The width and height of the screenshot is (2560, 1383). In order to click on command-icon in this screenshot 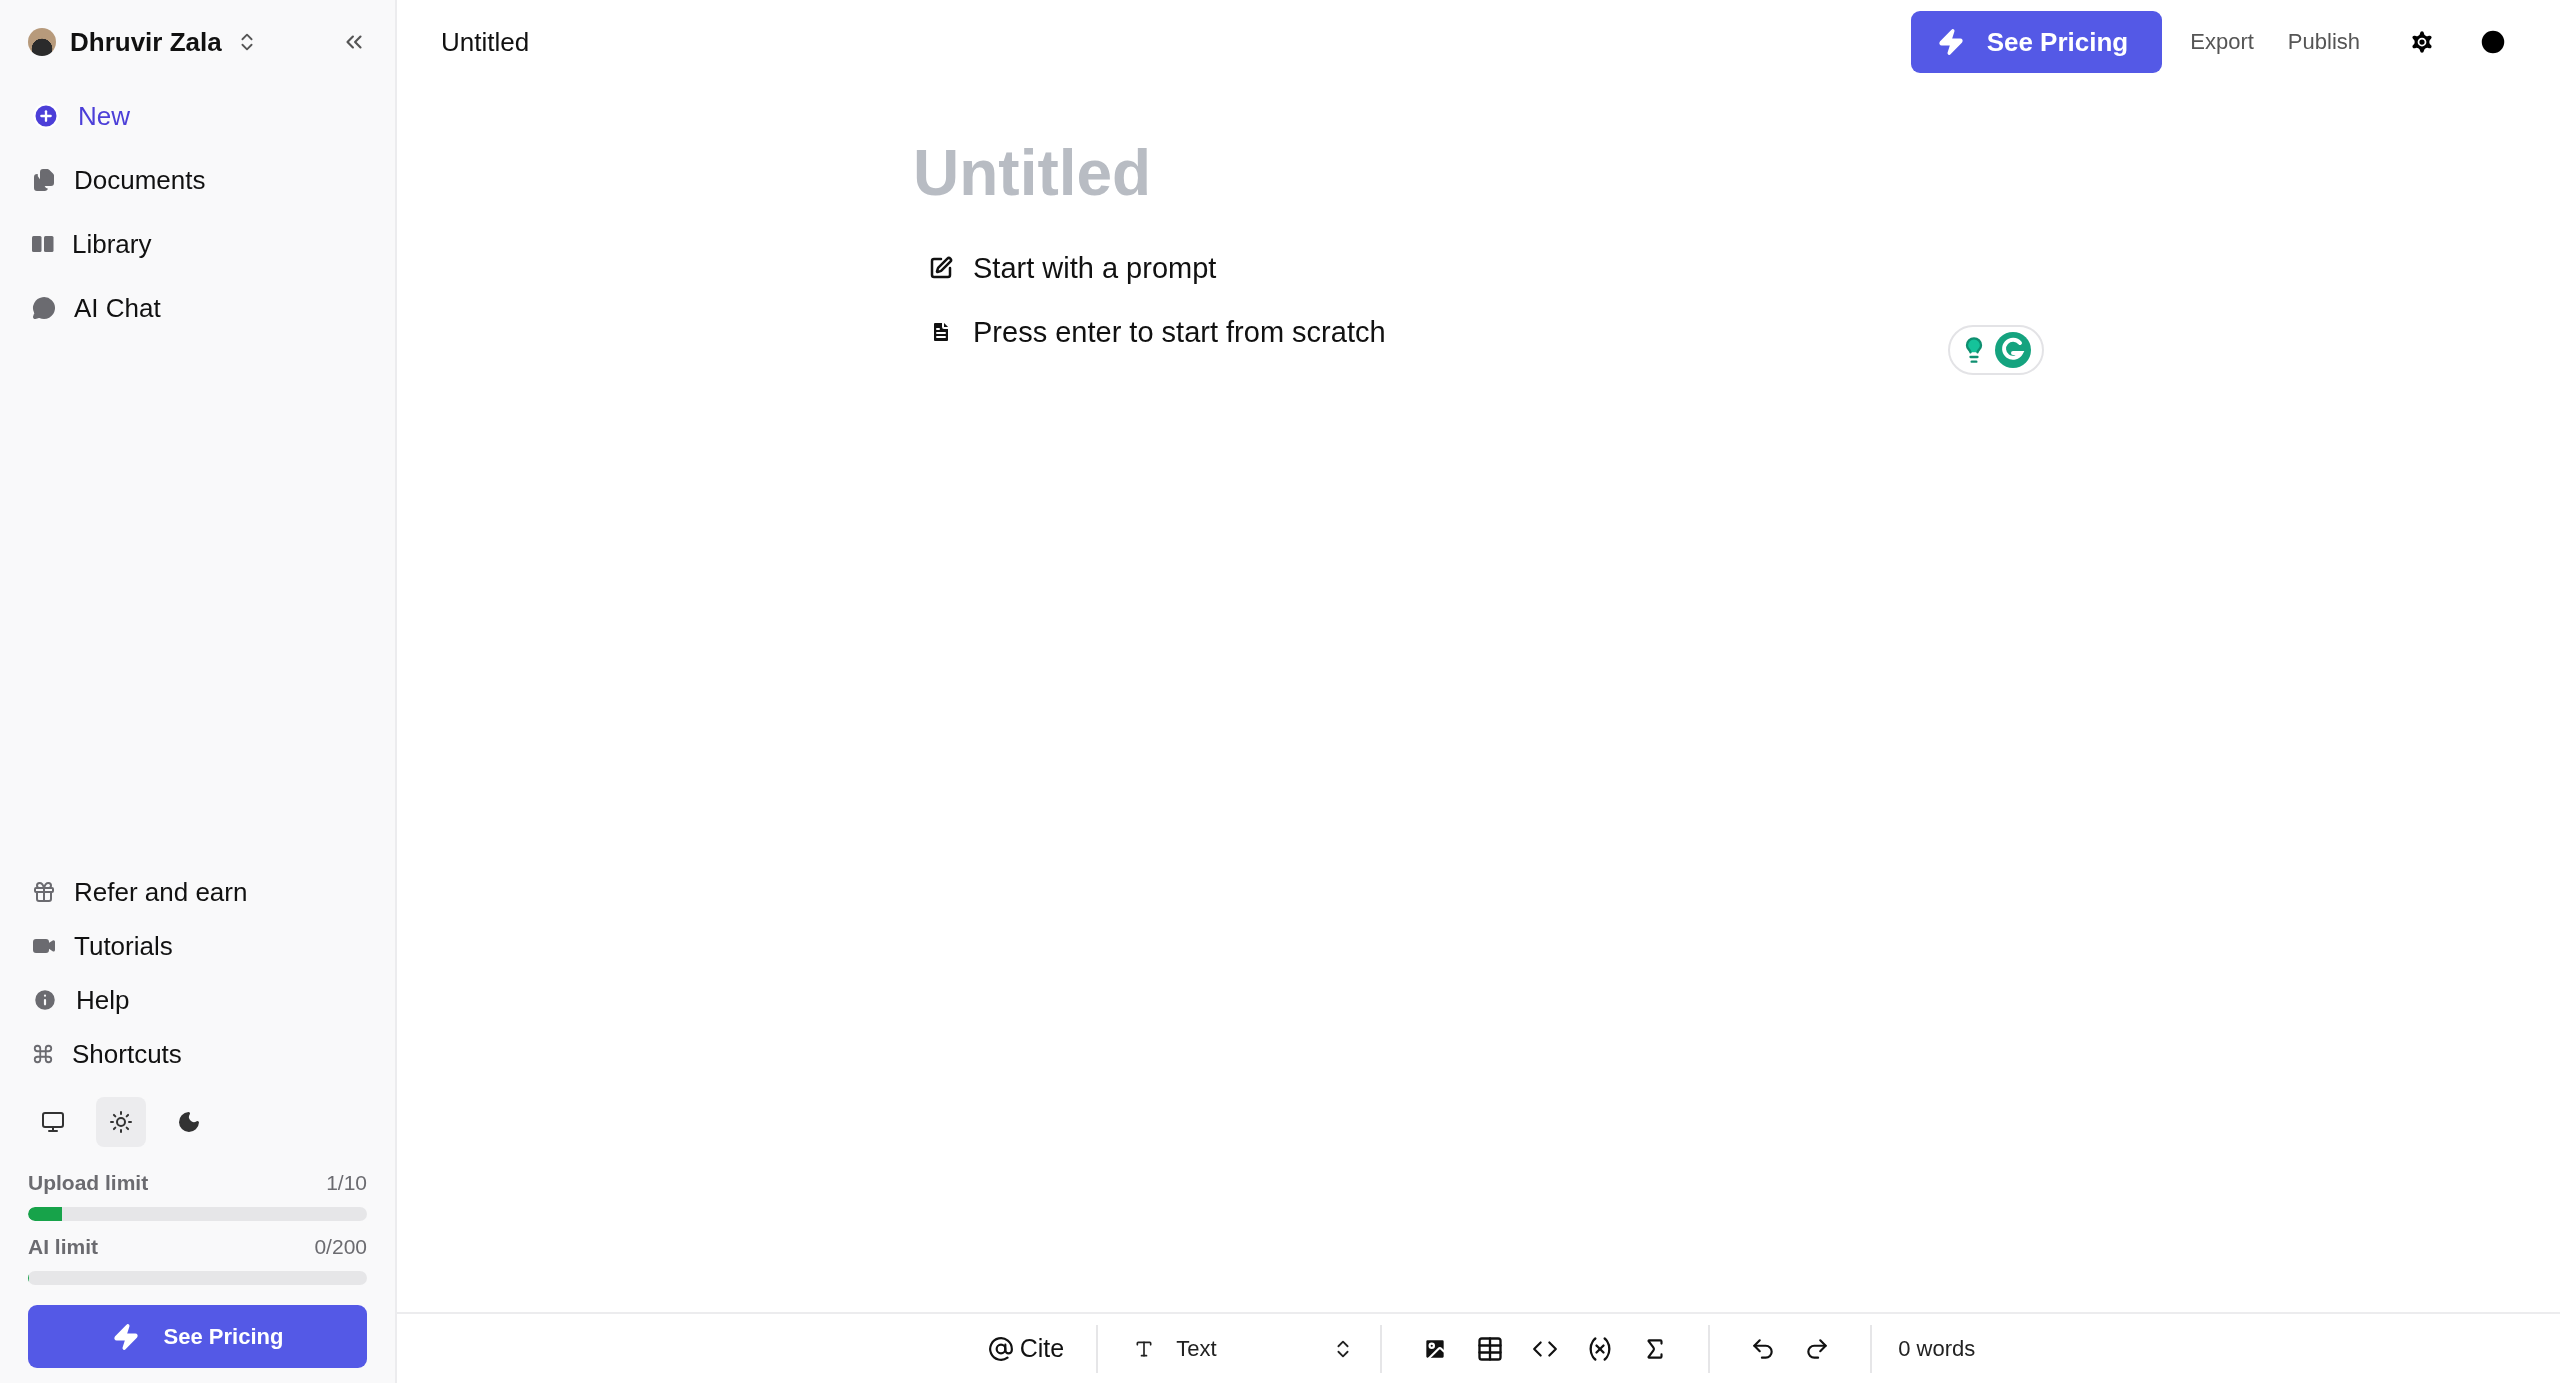, I will do `click(43, 1054)`.